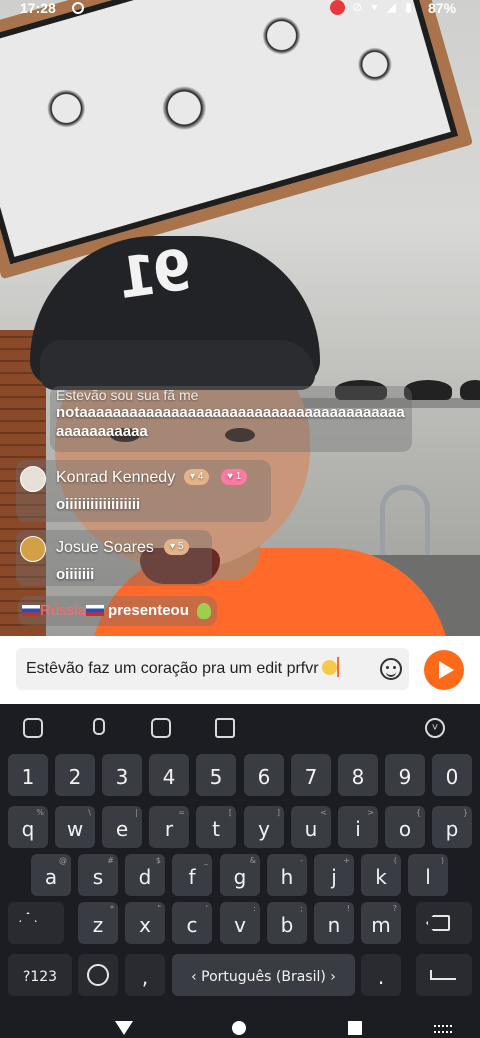  I want to click on fan-level-badge: ♥ 1, so click(234, 477).